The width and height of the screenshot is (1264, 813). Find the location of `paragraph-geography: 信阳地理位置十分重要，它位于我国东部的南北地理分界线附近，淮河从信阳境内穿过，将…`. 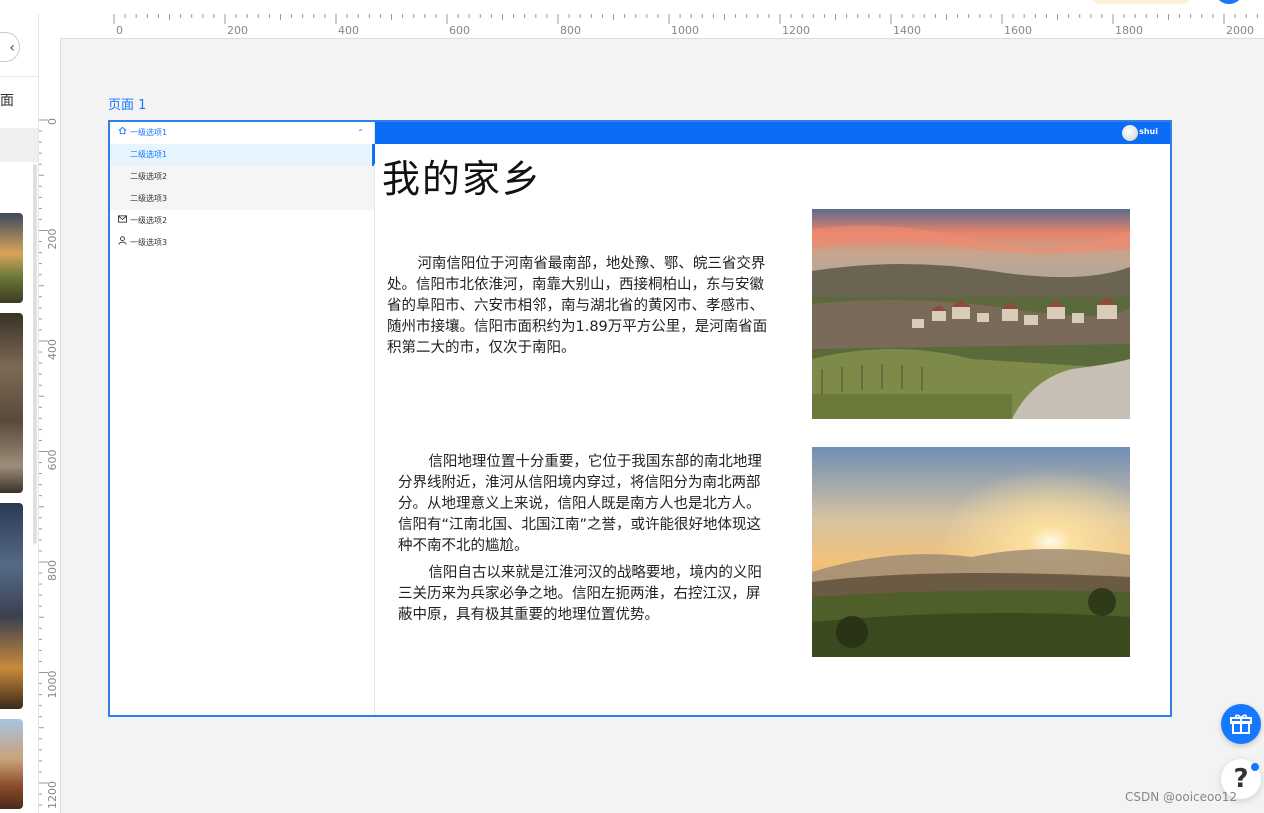

paragraph-geography: 信阳地理位置十分重要，它位于我国东部的南北地理分界线附近，淮河从信阳境内穿过，将… is located at coordinates (580, 504).